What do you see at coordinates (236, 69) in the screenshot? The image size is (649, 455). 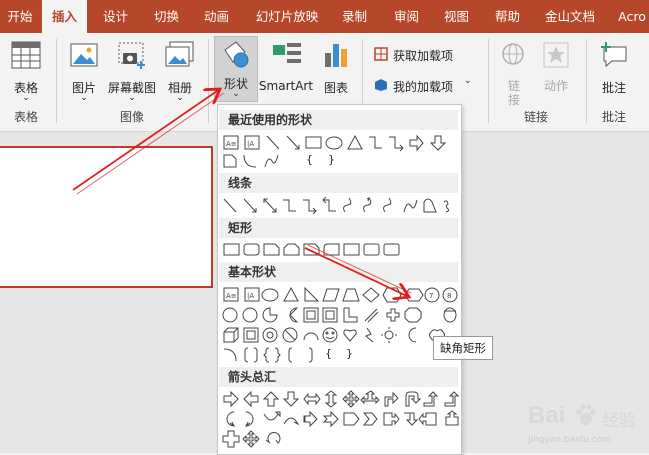 I see `shapes-button: 形状 ⌄` at bounding box center [236, 69].